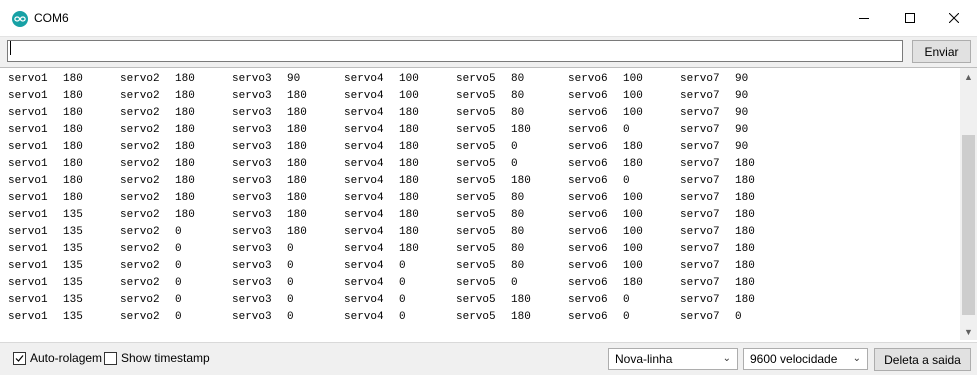 The height and width of the screenshot is (375, 977). What do you see at coordinates (968, 76) in the screenshot?
I see `scroll-up-icon: ▲` at bounding box center [968, 76].